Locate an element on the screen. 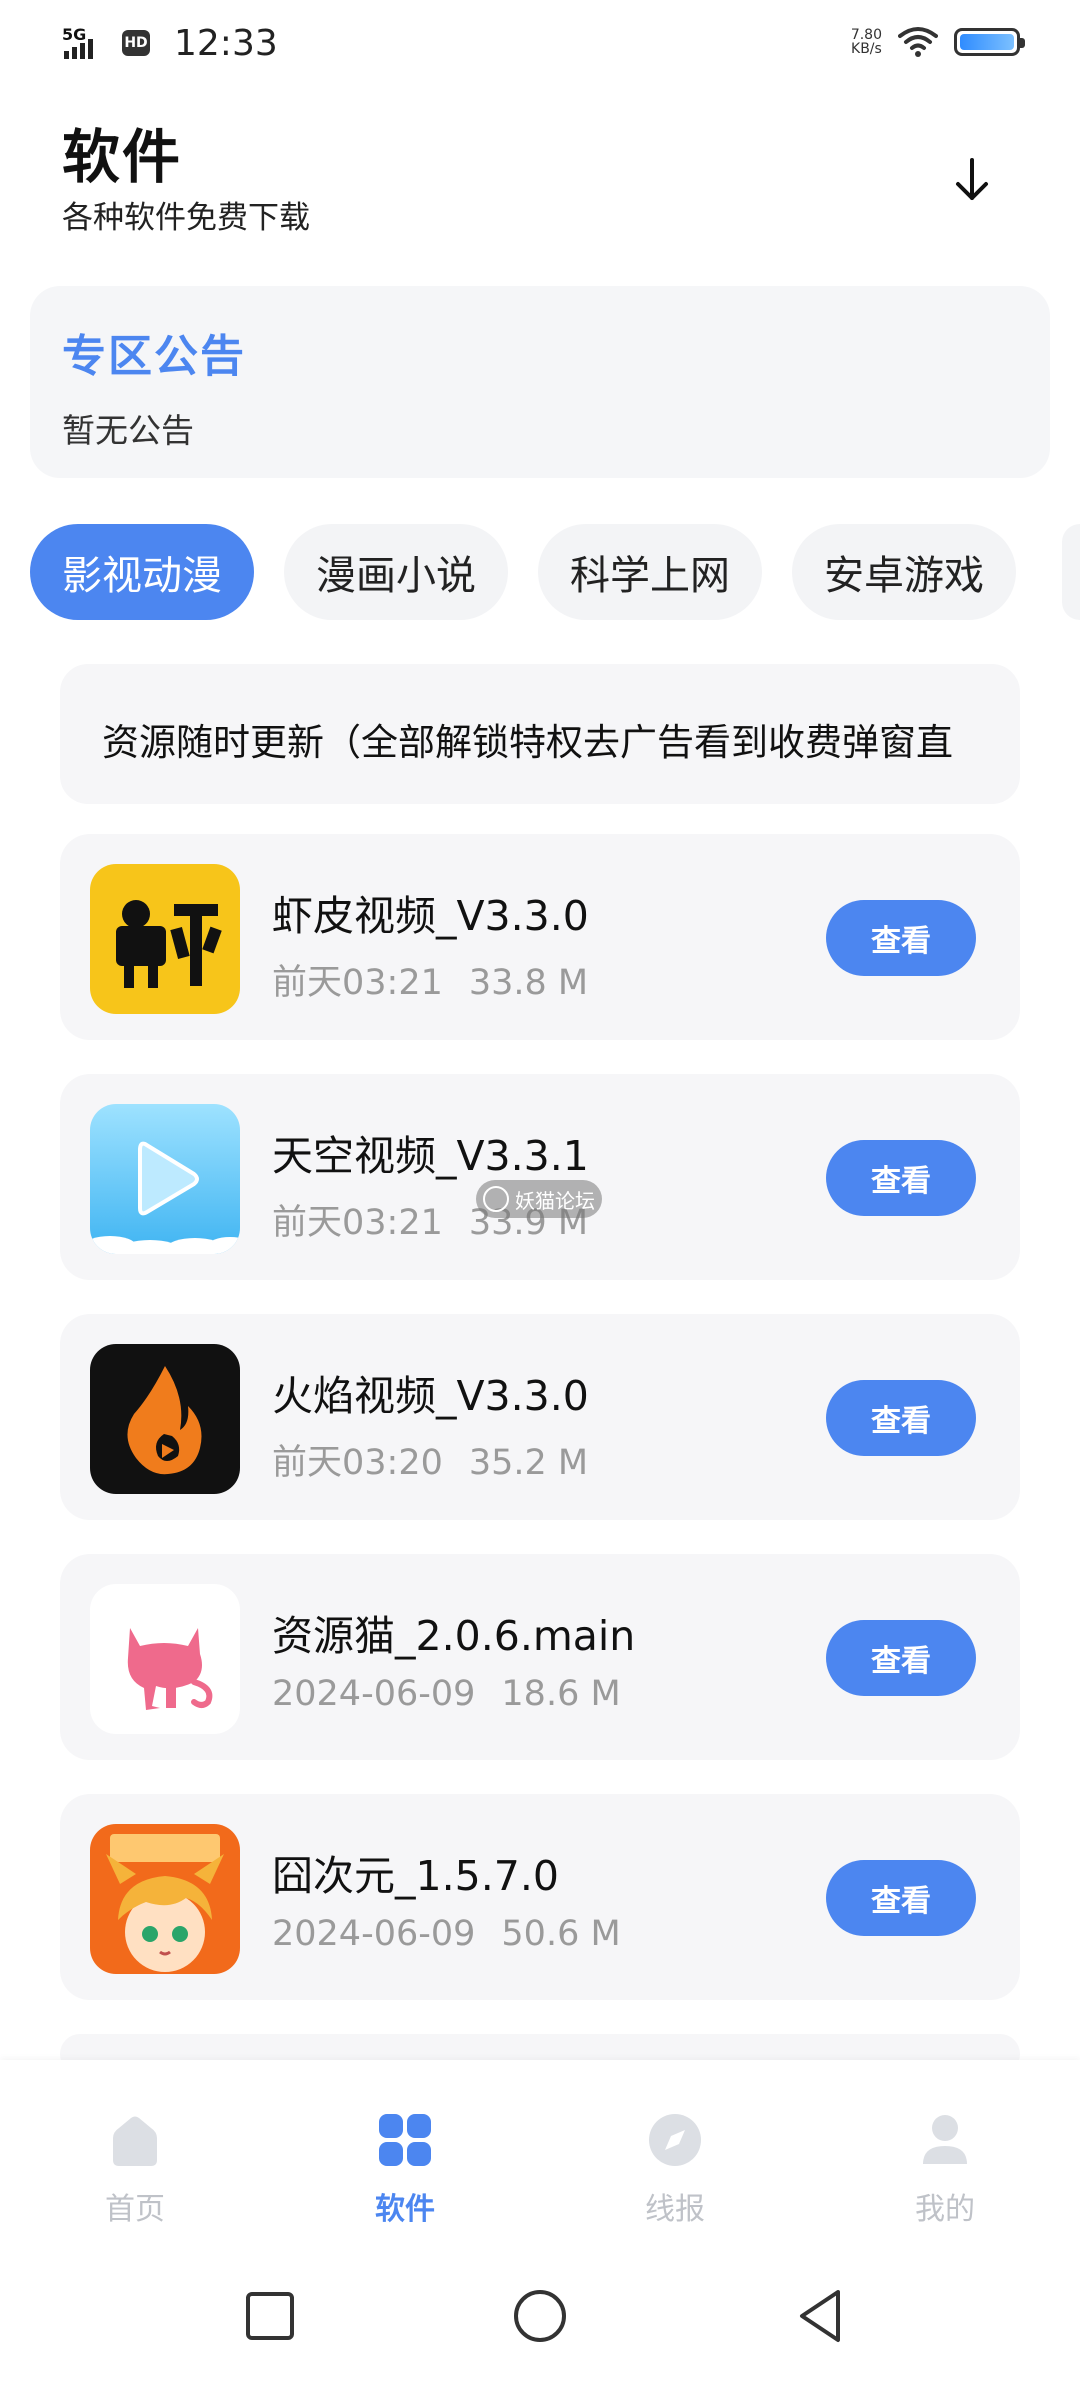 Image resolution: width=1080 pixels, height=2400 pixels. app-card: 囧次元_1.5.7.0 2024-06-09 50.6 M 查看 is located at coordinates (540, 1897).